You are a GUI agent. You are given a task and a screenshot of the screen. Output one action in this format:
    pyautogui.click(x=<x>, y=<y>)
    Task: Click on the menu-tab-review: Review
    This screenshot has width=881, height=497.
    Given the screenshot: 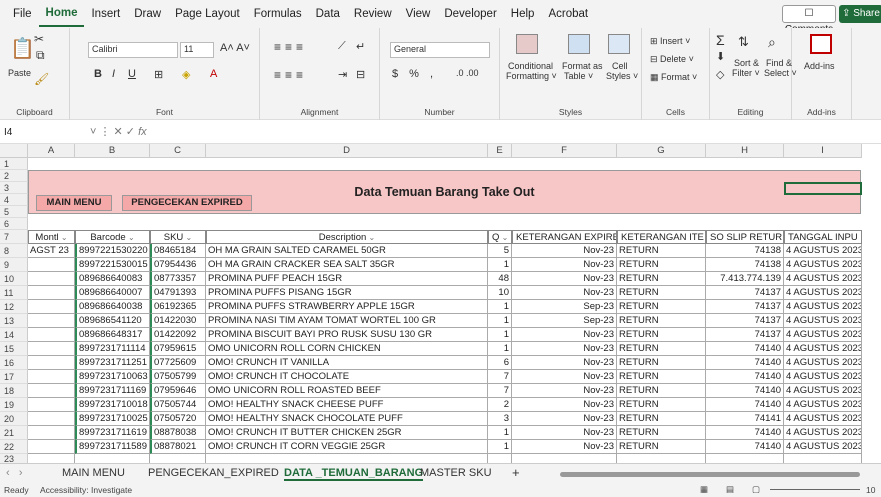 What is the action you would take?
    pyautogui.click(x=373, y=14)
    